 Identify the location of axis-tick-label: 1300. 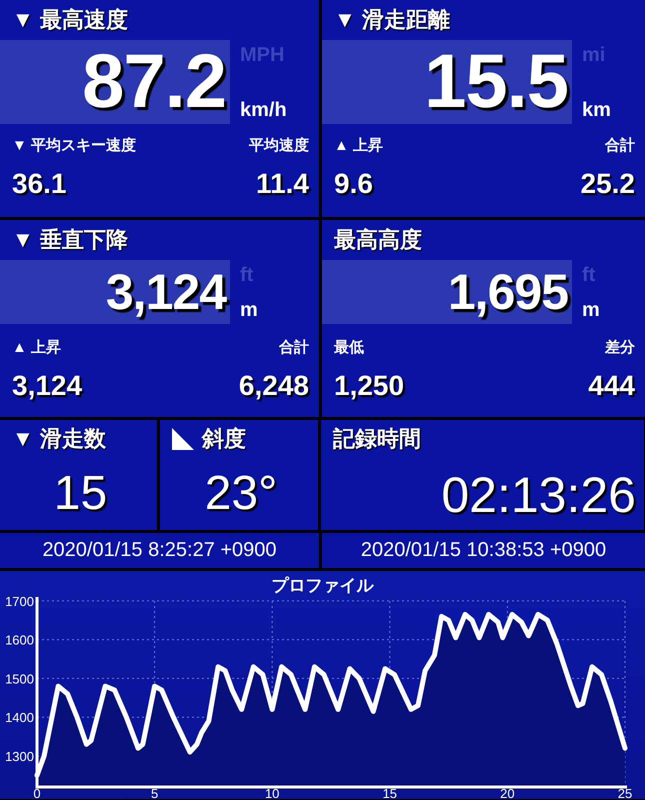
(19, 756).